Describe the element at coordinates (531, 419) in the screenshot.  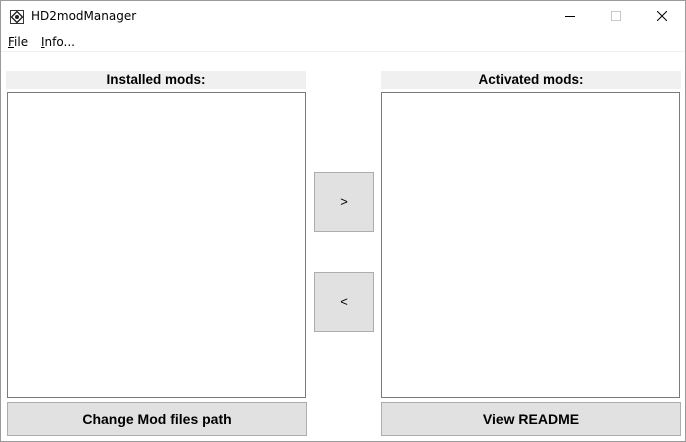
I see `view-readme-button: View README` at that location.